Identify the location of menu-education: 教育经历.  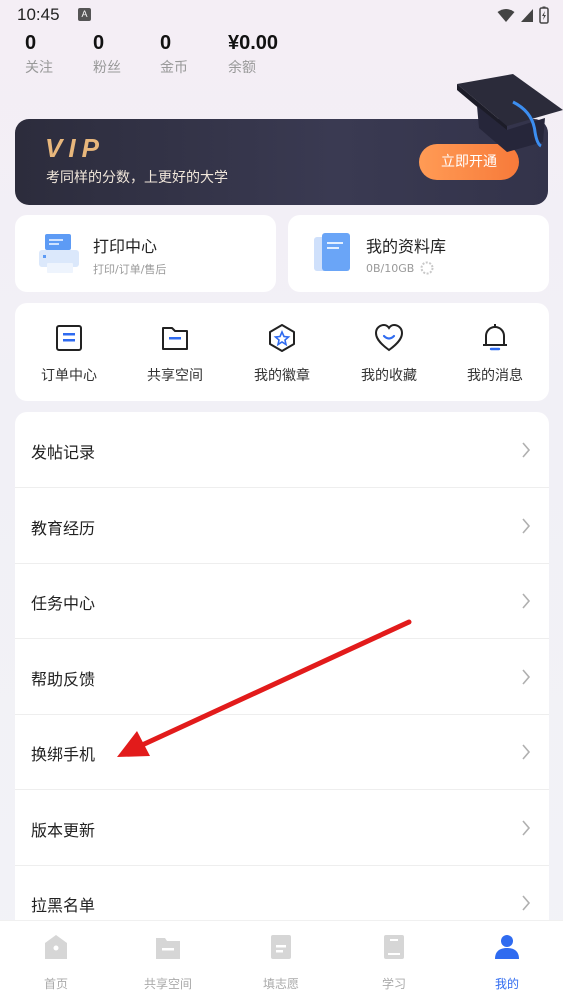
(282, 526).